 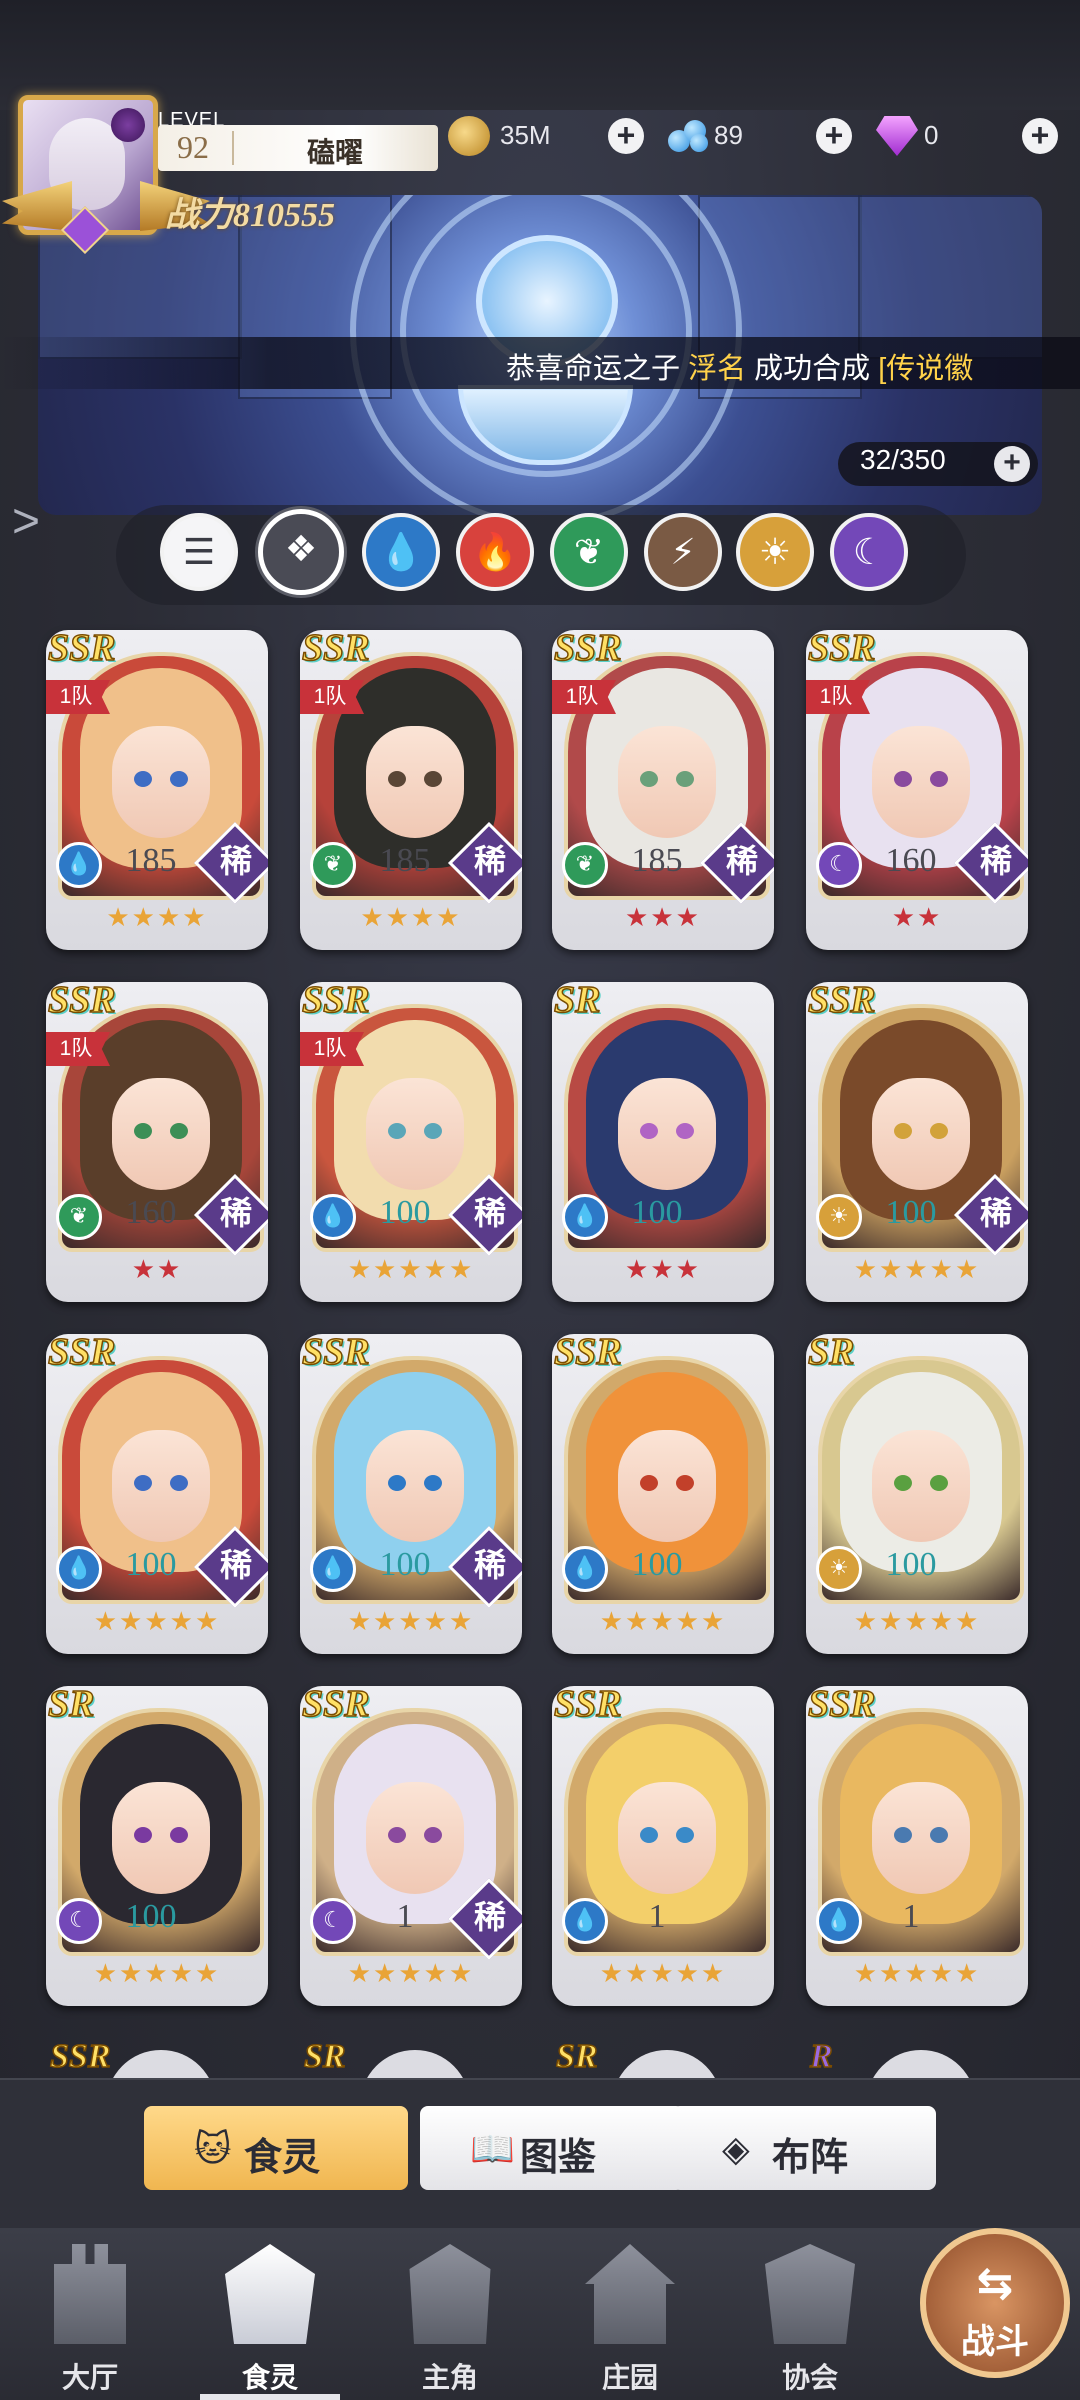 I want to click on fire-icon: 🔥, so click(x=495, y=551).